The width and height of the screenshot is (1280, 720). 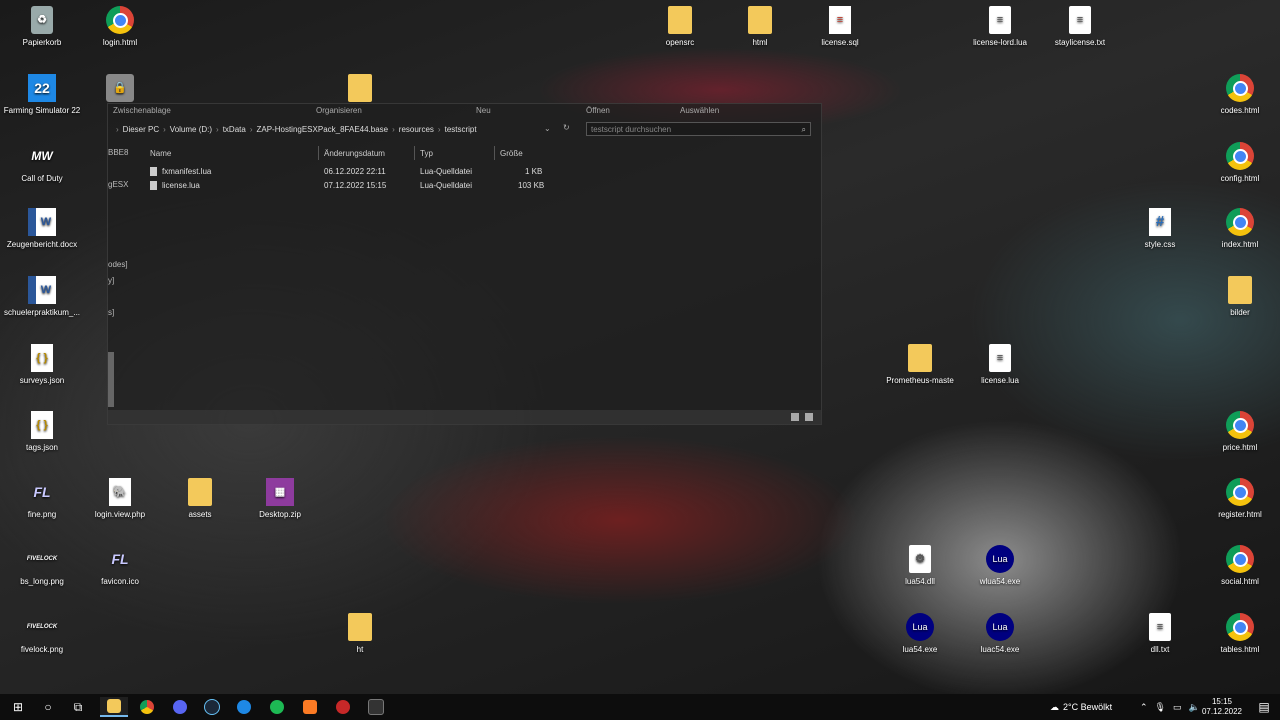 I want to click on desktop-icon-staylicense: ≡ staylicense.txt, so click(x=1080, y=27).